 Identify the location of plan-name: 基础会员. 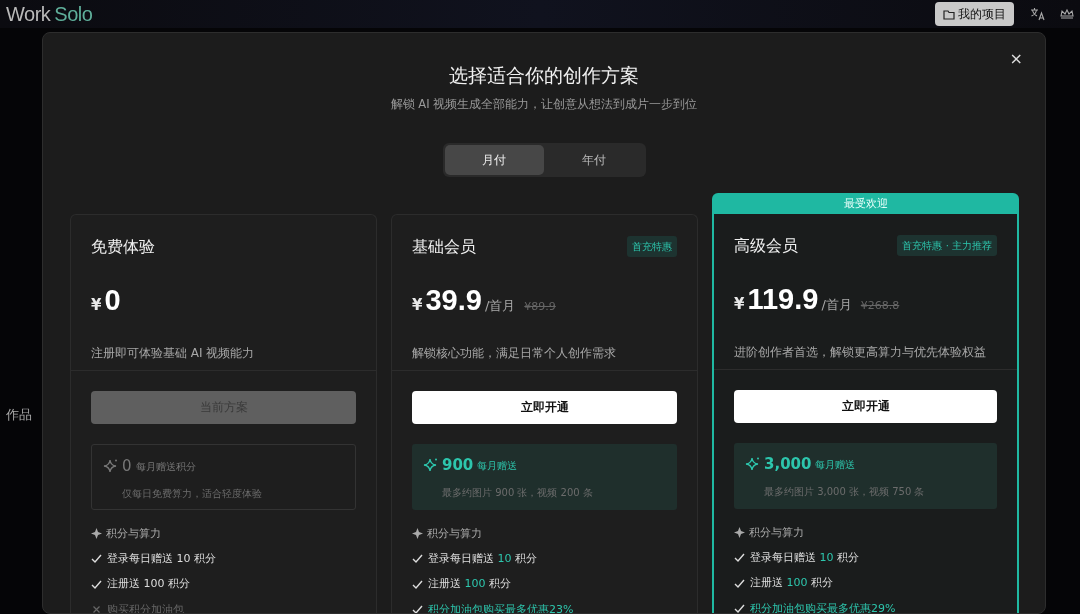
(444, 246).